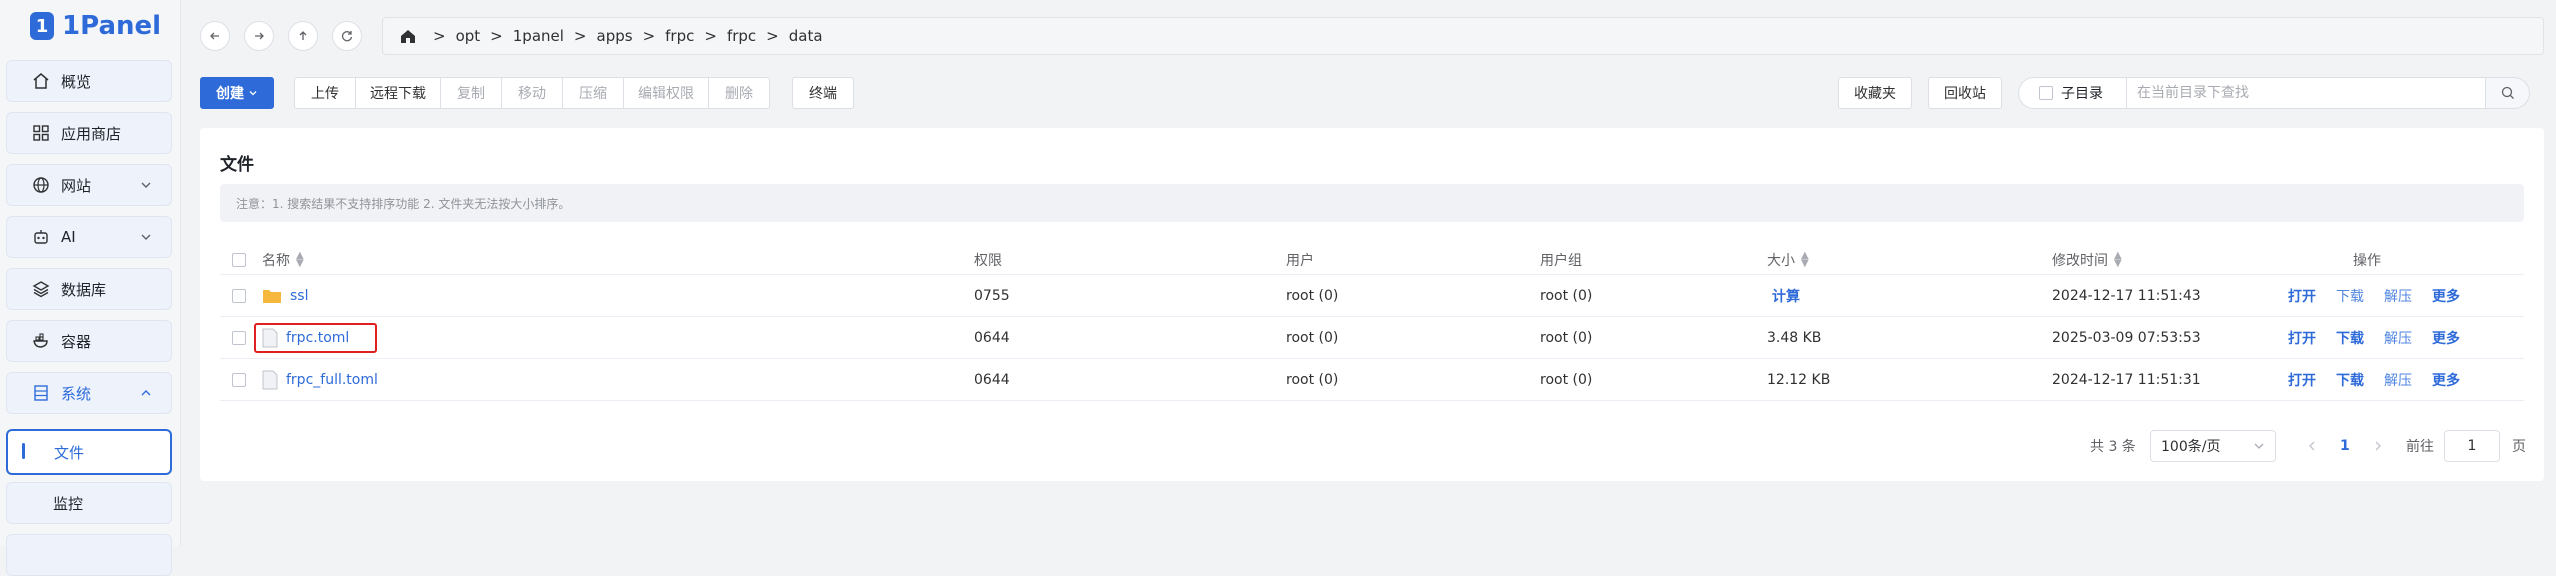  Describe the element at coordinates (146, 393) in the screenshot. I see `chevron-up-icon` at that location.